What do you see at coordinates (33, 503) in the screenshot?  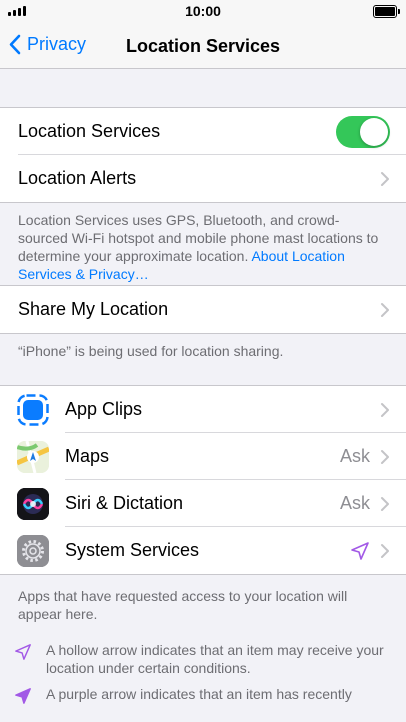 I see `siri-icon` at bounding box center [33, 503].